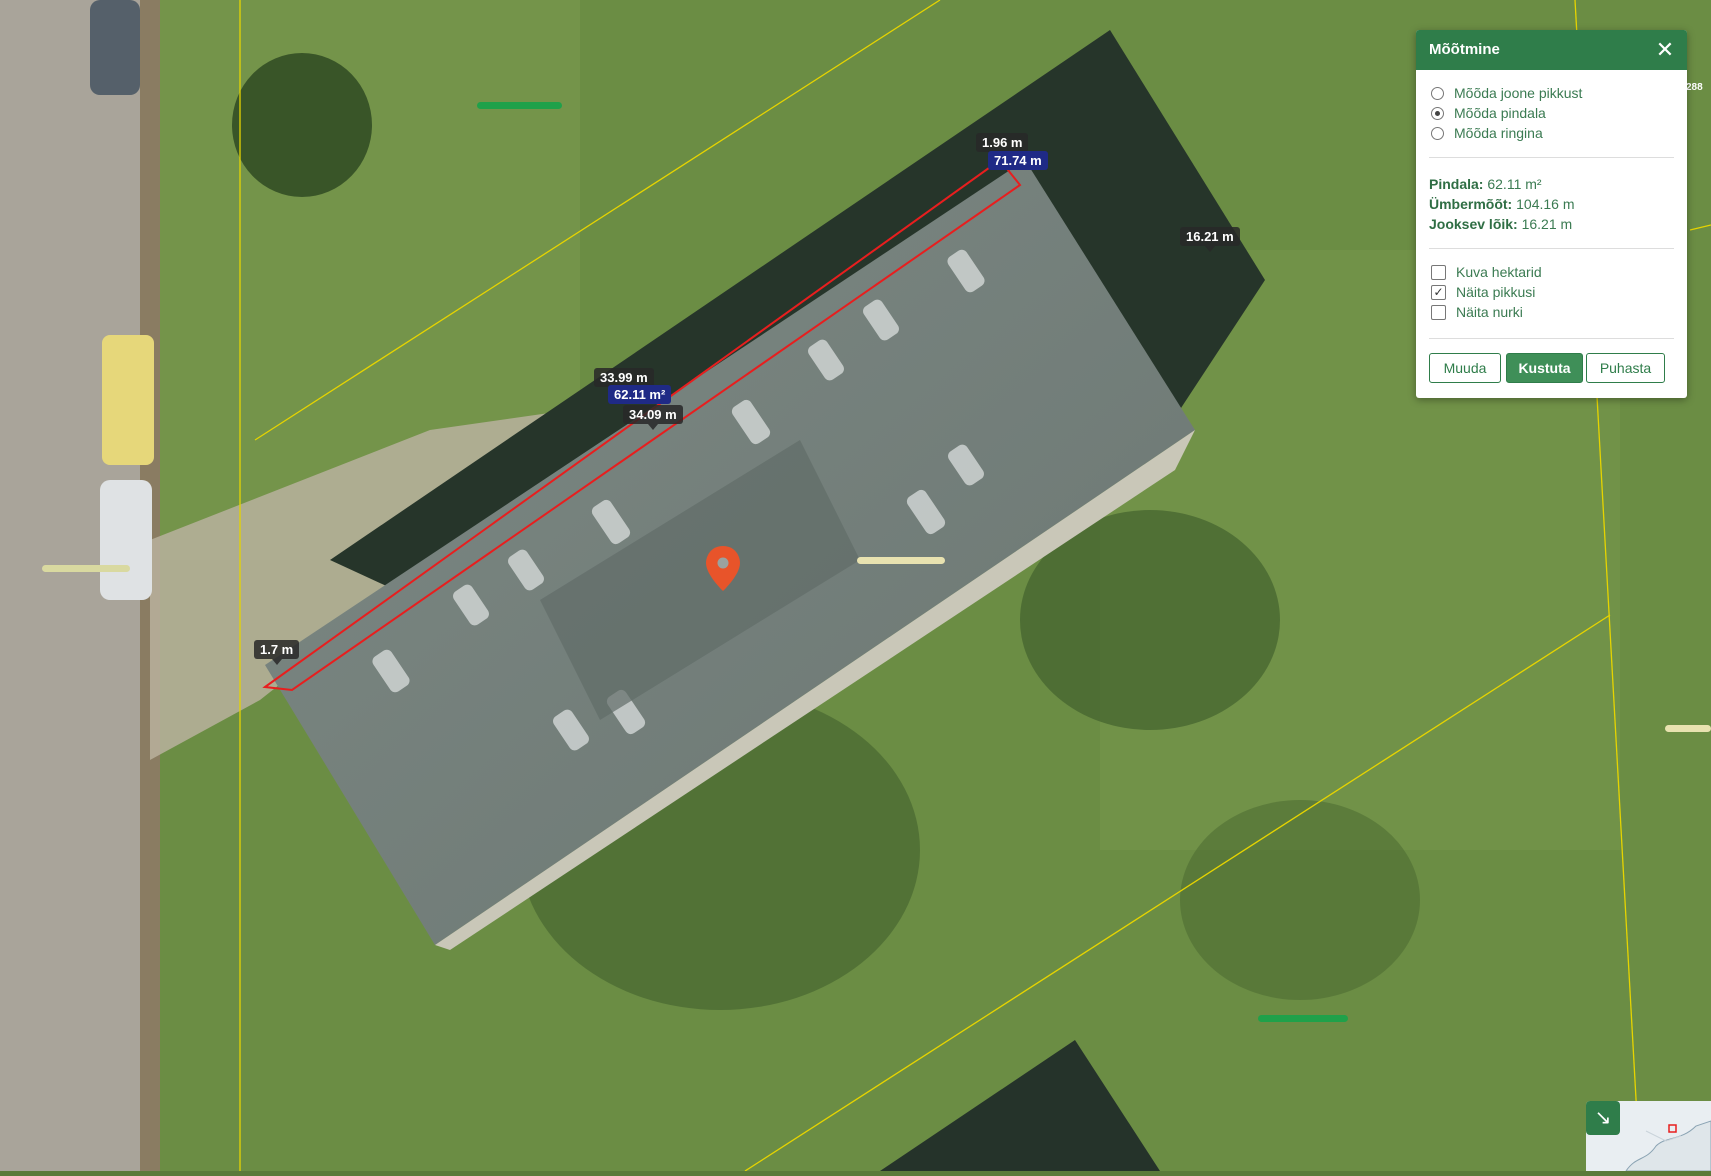  Describe the element at coordinates (1473, 224) in the screenshot. I see `segment-stat-label: Jooksev lõik:` at that location.